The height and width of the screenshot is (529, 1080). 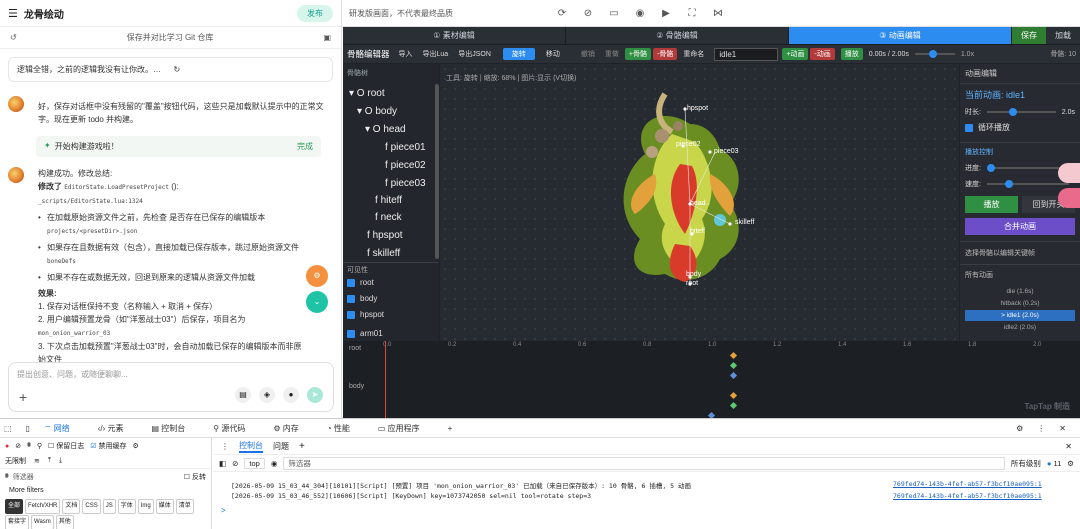 What do you see at coordinates (365, 333) in the screenshot?
I see `visibility-arm01: arm01` at bounding box center [365, 333].